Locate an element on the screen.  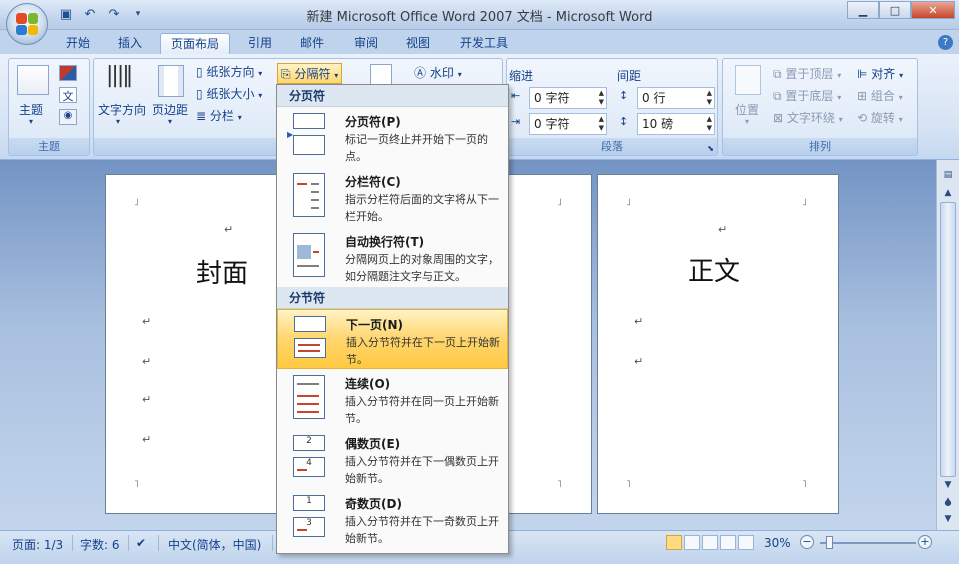
menu-item-desc: 指示分栏符后面的文字将从下一栏开始。 is located at coordinates (422, 208).